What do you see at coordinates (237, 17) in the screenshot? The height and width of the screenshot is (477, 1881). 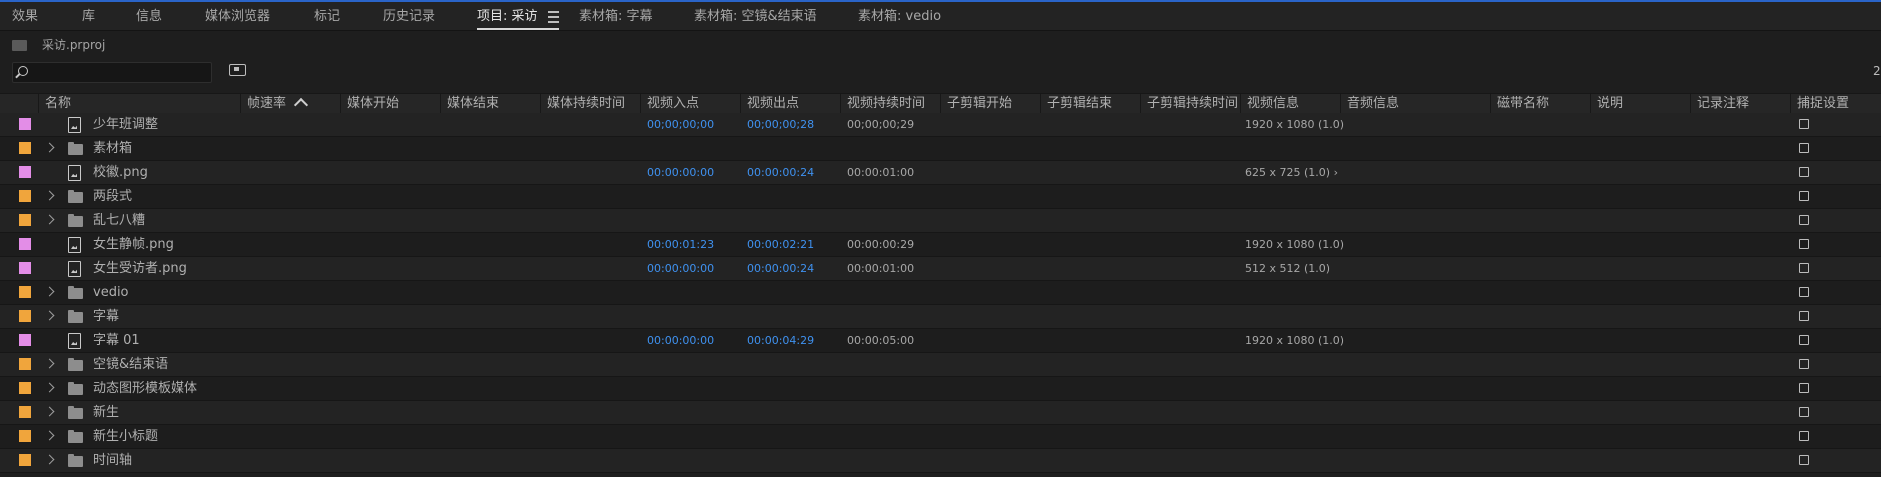 I see `tab-media-browser: 媒体浏览器` at bounding box center [237, 17].